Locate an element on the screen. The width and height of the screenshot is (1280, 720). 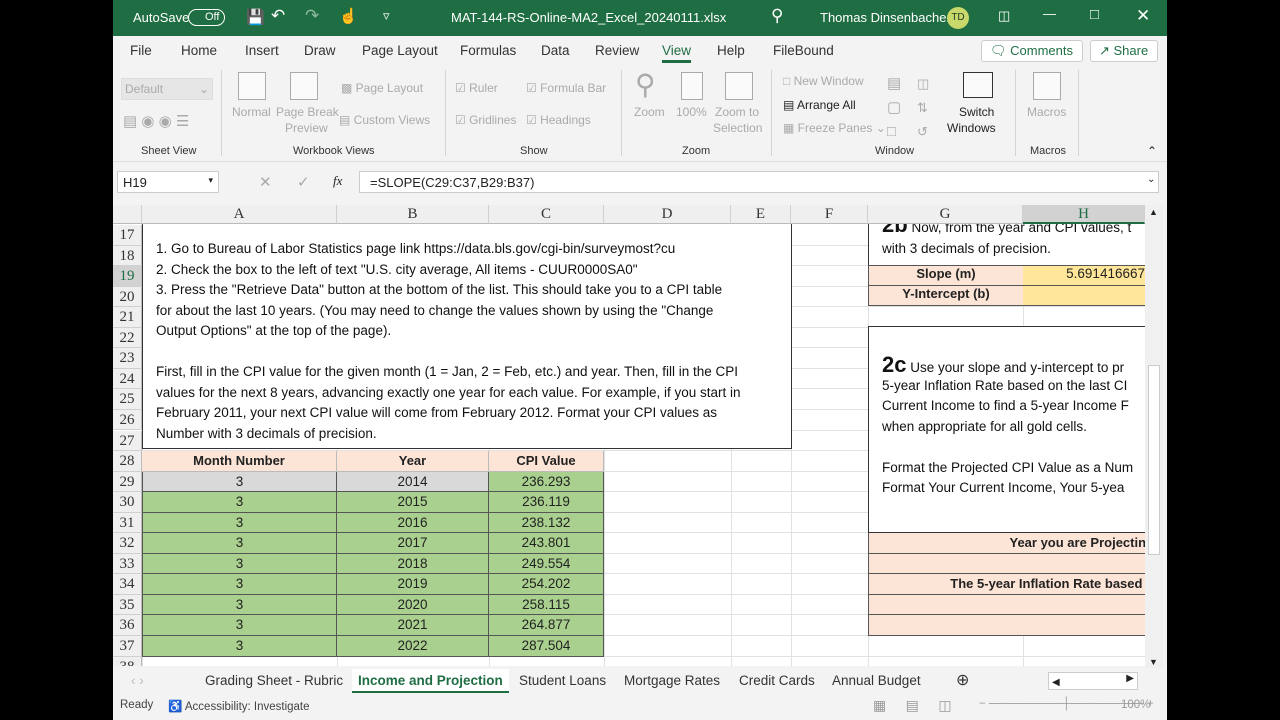
normal-view-button: Normal is located at coordinates (251, 112).